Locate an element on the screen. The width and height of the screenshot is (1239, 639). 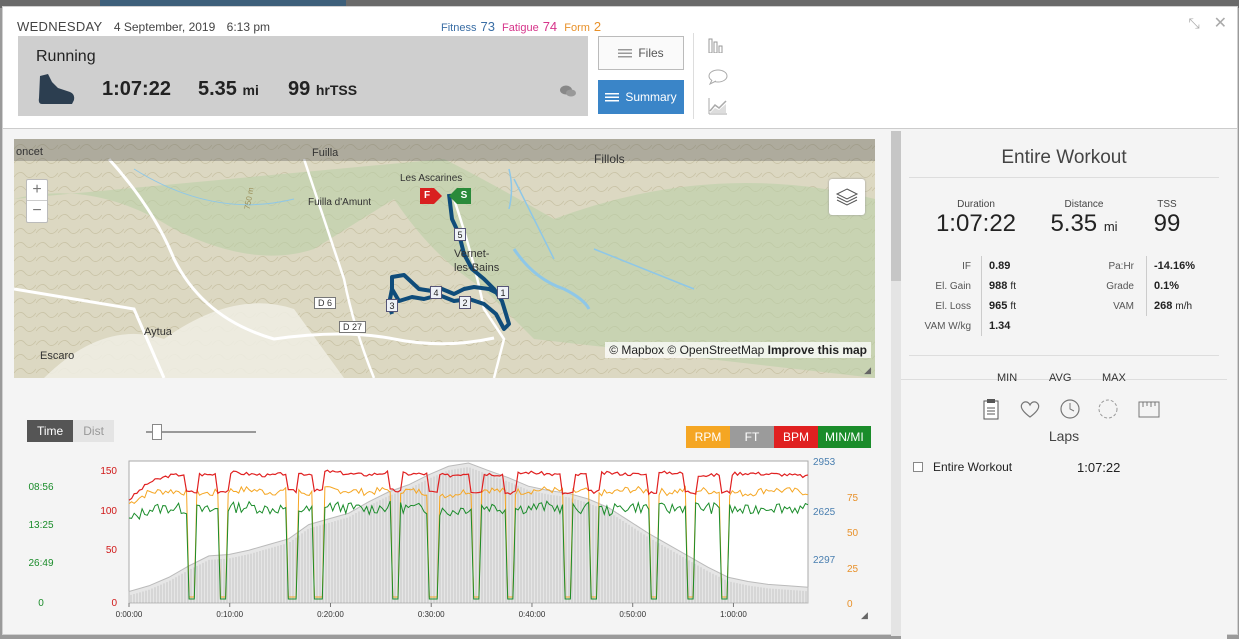
max-label: MAX is located at coordinates (1114, 378).